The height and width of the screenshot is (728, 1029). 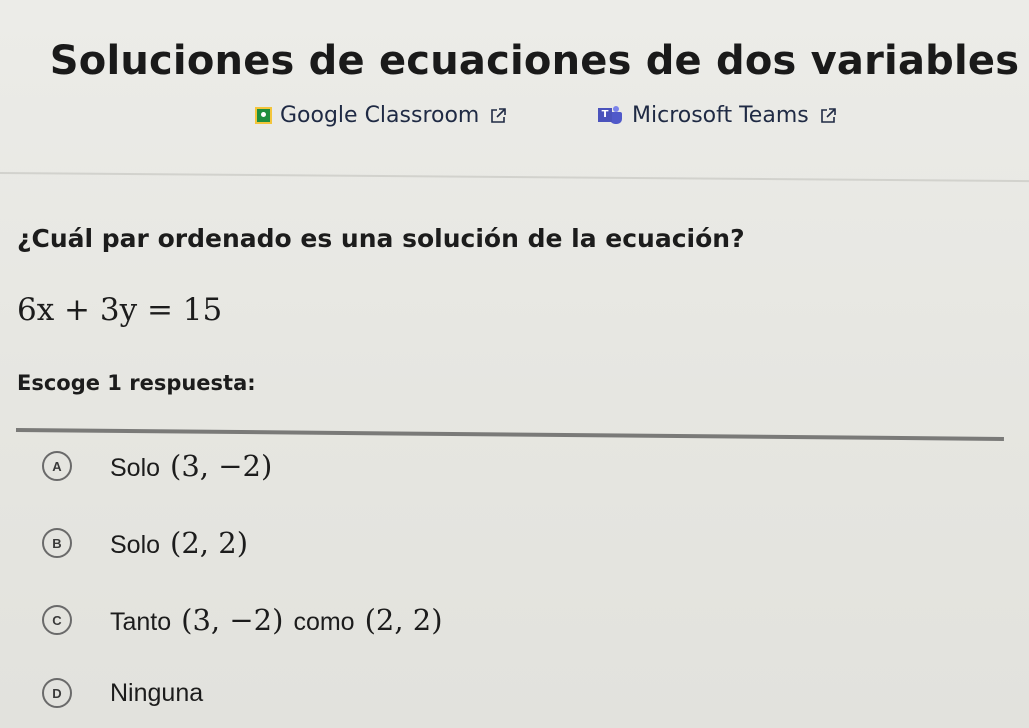 I want to click on option-d-text: Ninguna, so click(x=157, y=692).